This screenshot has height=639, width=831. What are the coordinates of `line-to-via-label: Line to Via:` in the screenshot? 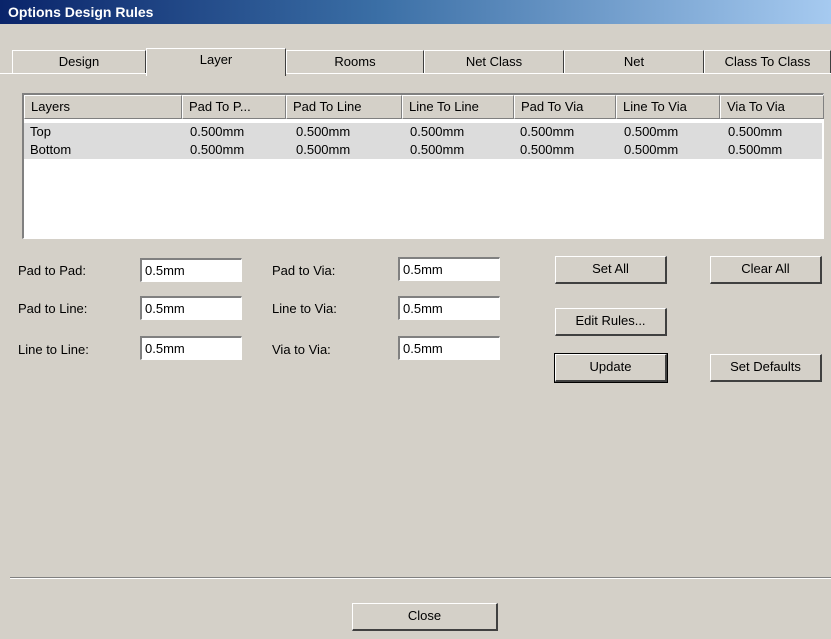 It's located at (304, 308).